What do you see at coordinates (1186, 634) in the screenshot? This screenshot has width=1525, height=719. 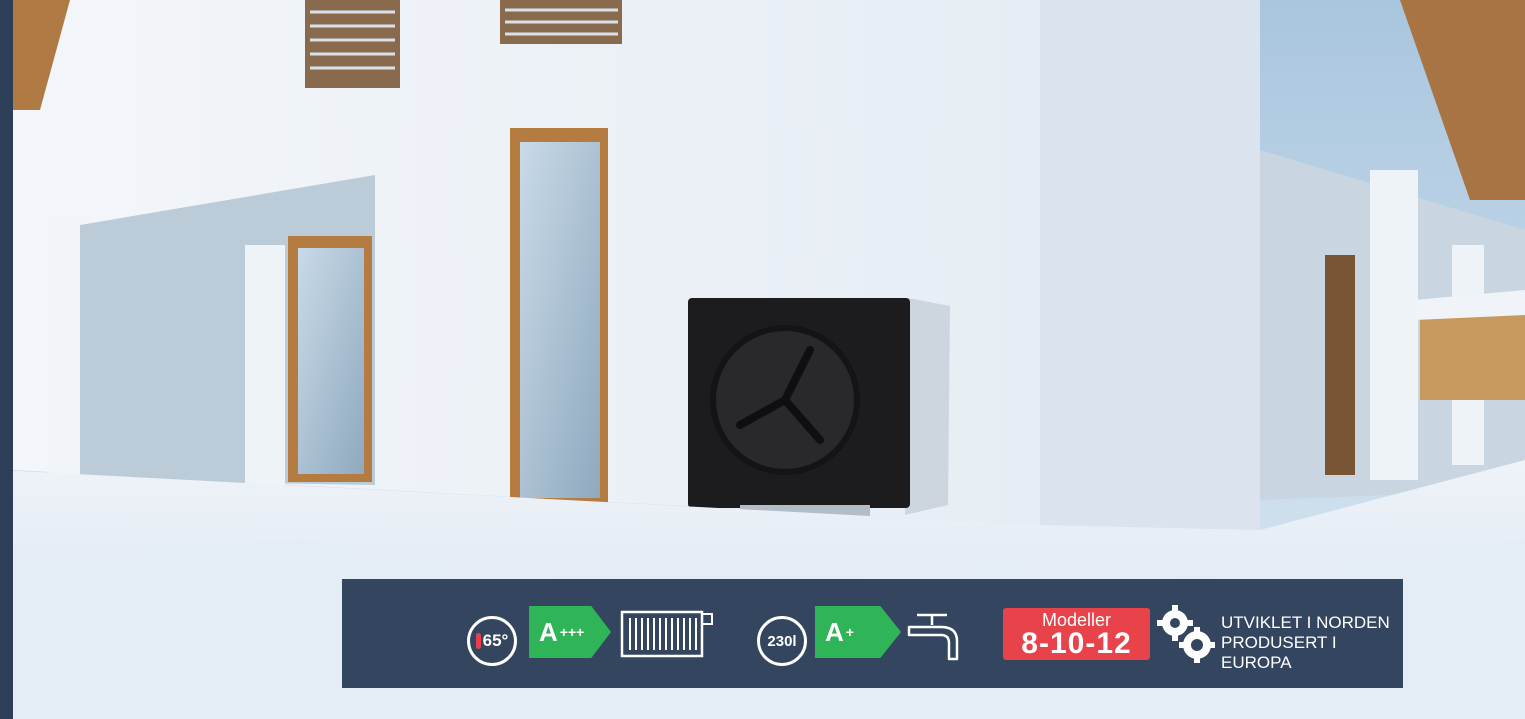 I see `gears-icon` at bounding box center [1186, 634].